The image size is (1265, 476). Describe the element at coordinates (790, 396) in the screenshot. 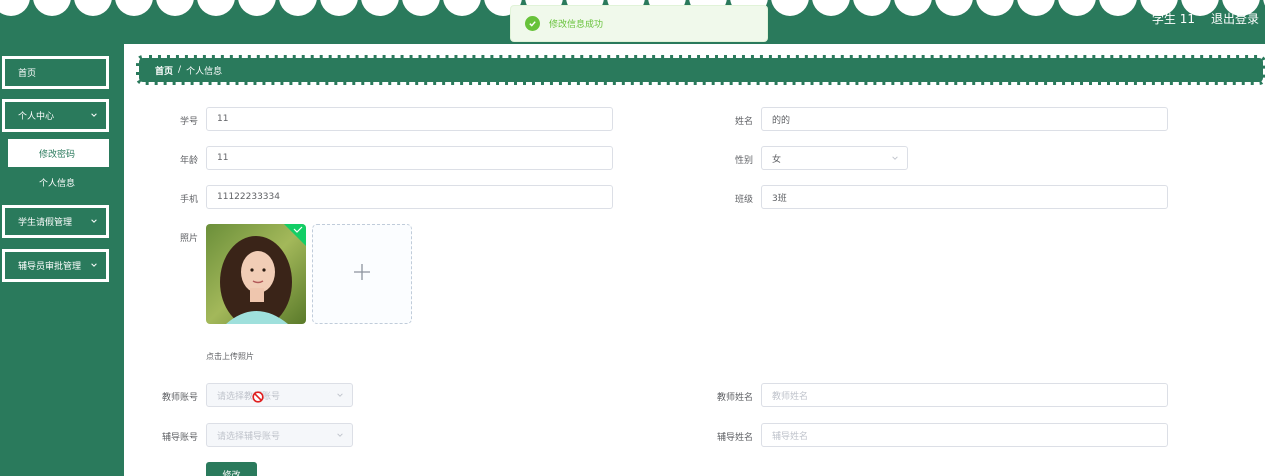

I see `teacher-name-placeholder: 教师姓名` at that location.